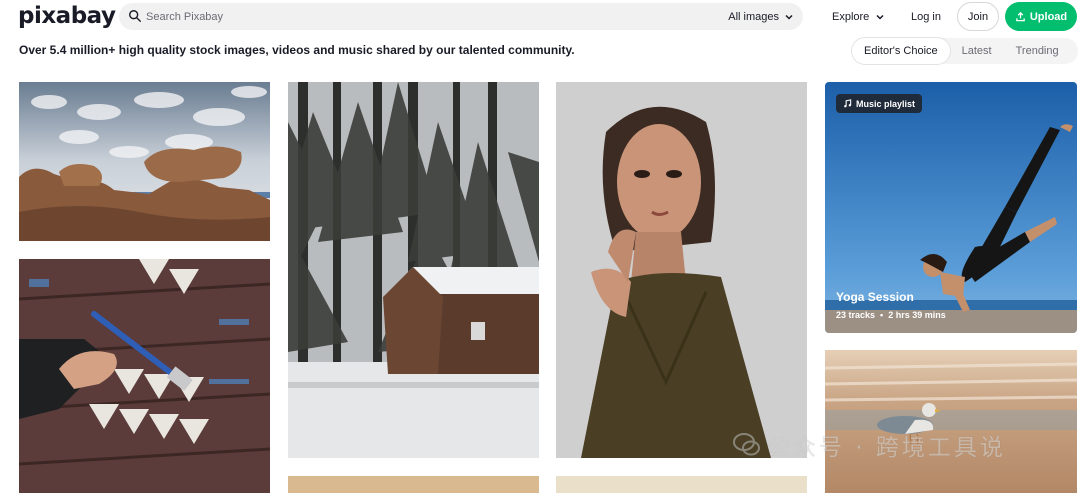 Image resolution: width=1080 pixels, height=493 pixels. Describe the element at coordinates (856, 315) in the screenshot. I see `playlist-tracks: 23 tracks` at that location.